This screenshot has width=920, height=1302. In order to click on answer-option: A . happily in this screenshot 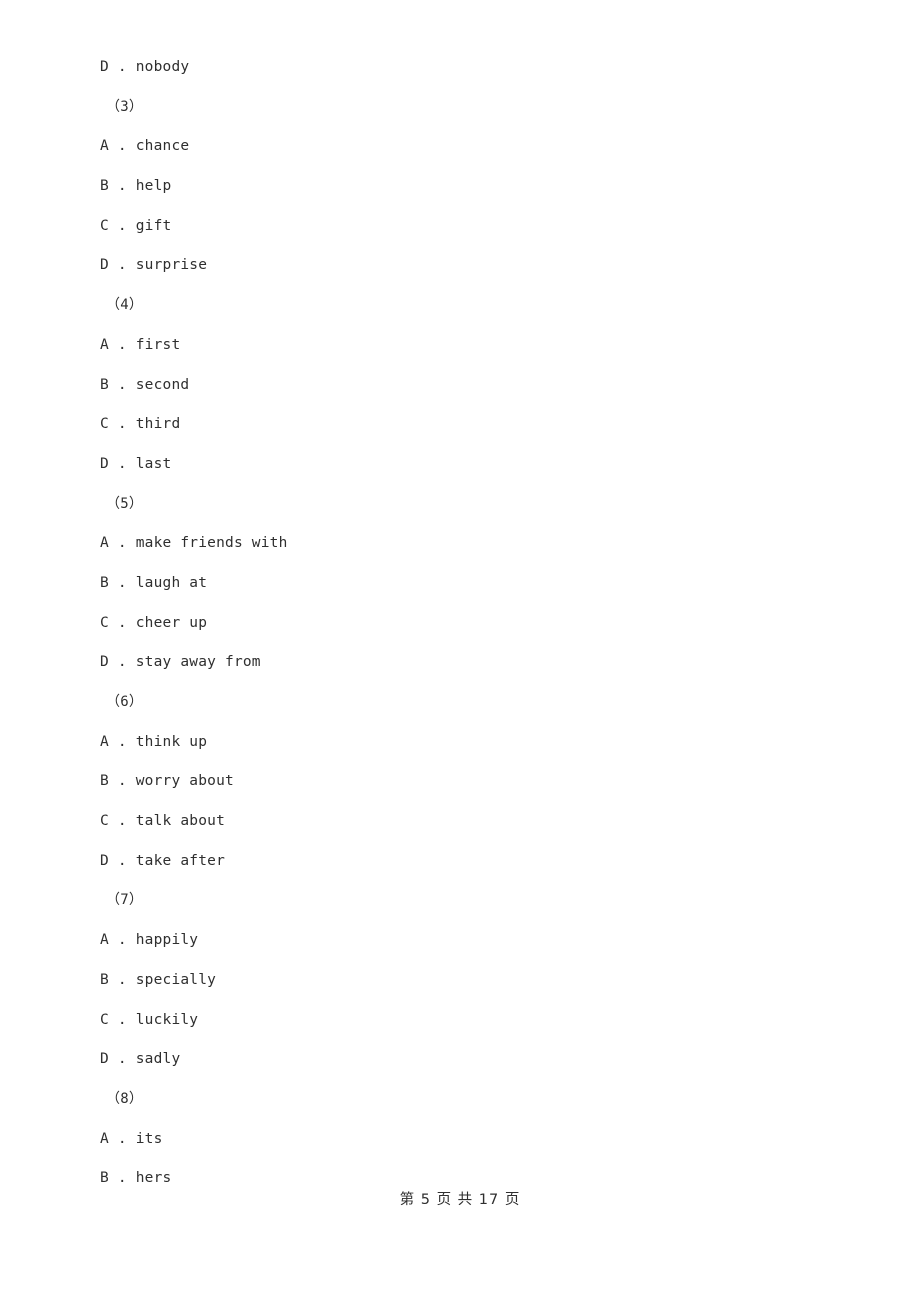, I will do `click(149, 940)`.